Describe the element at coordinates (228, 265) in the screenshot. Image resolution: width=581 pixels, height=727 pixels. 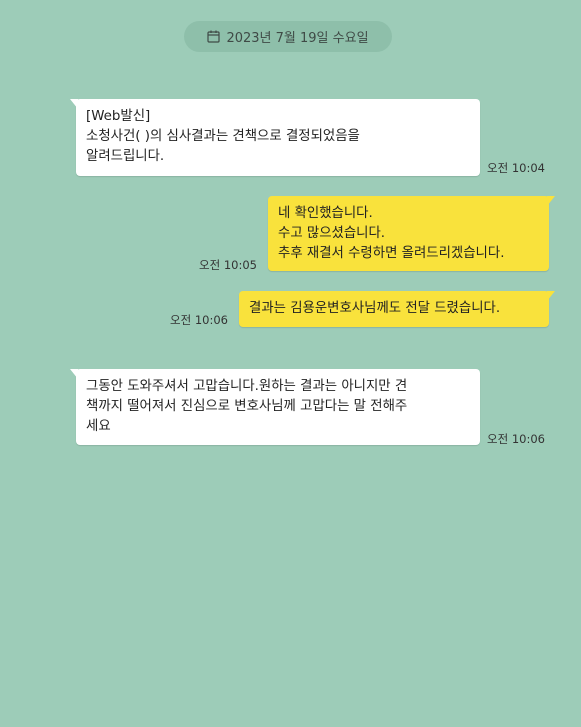
I see `message-timestamp: 오전 10:05` at that location.